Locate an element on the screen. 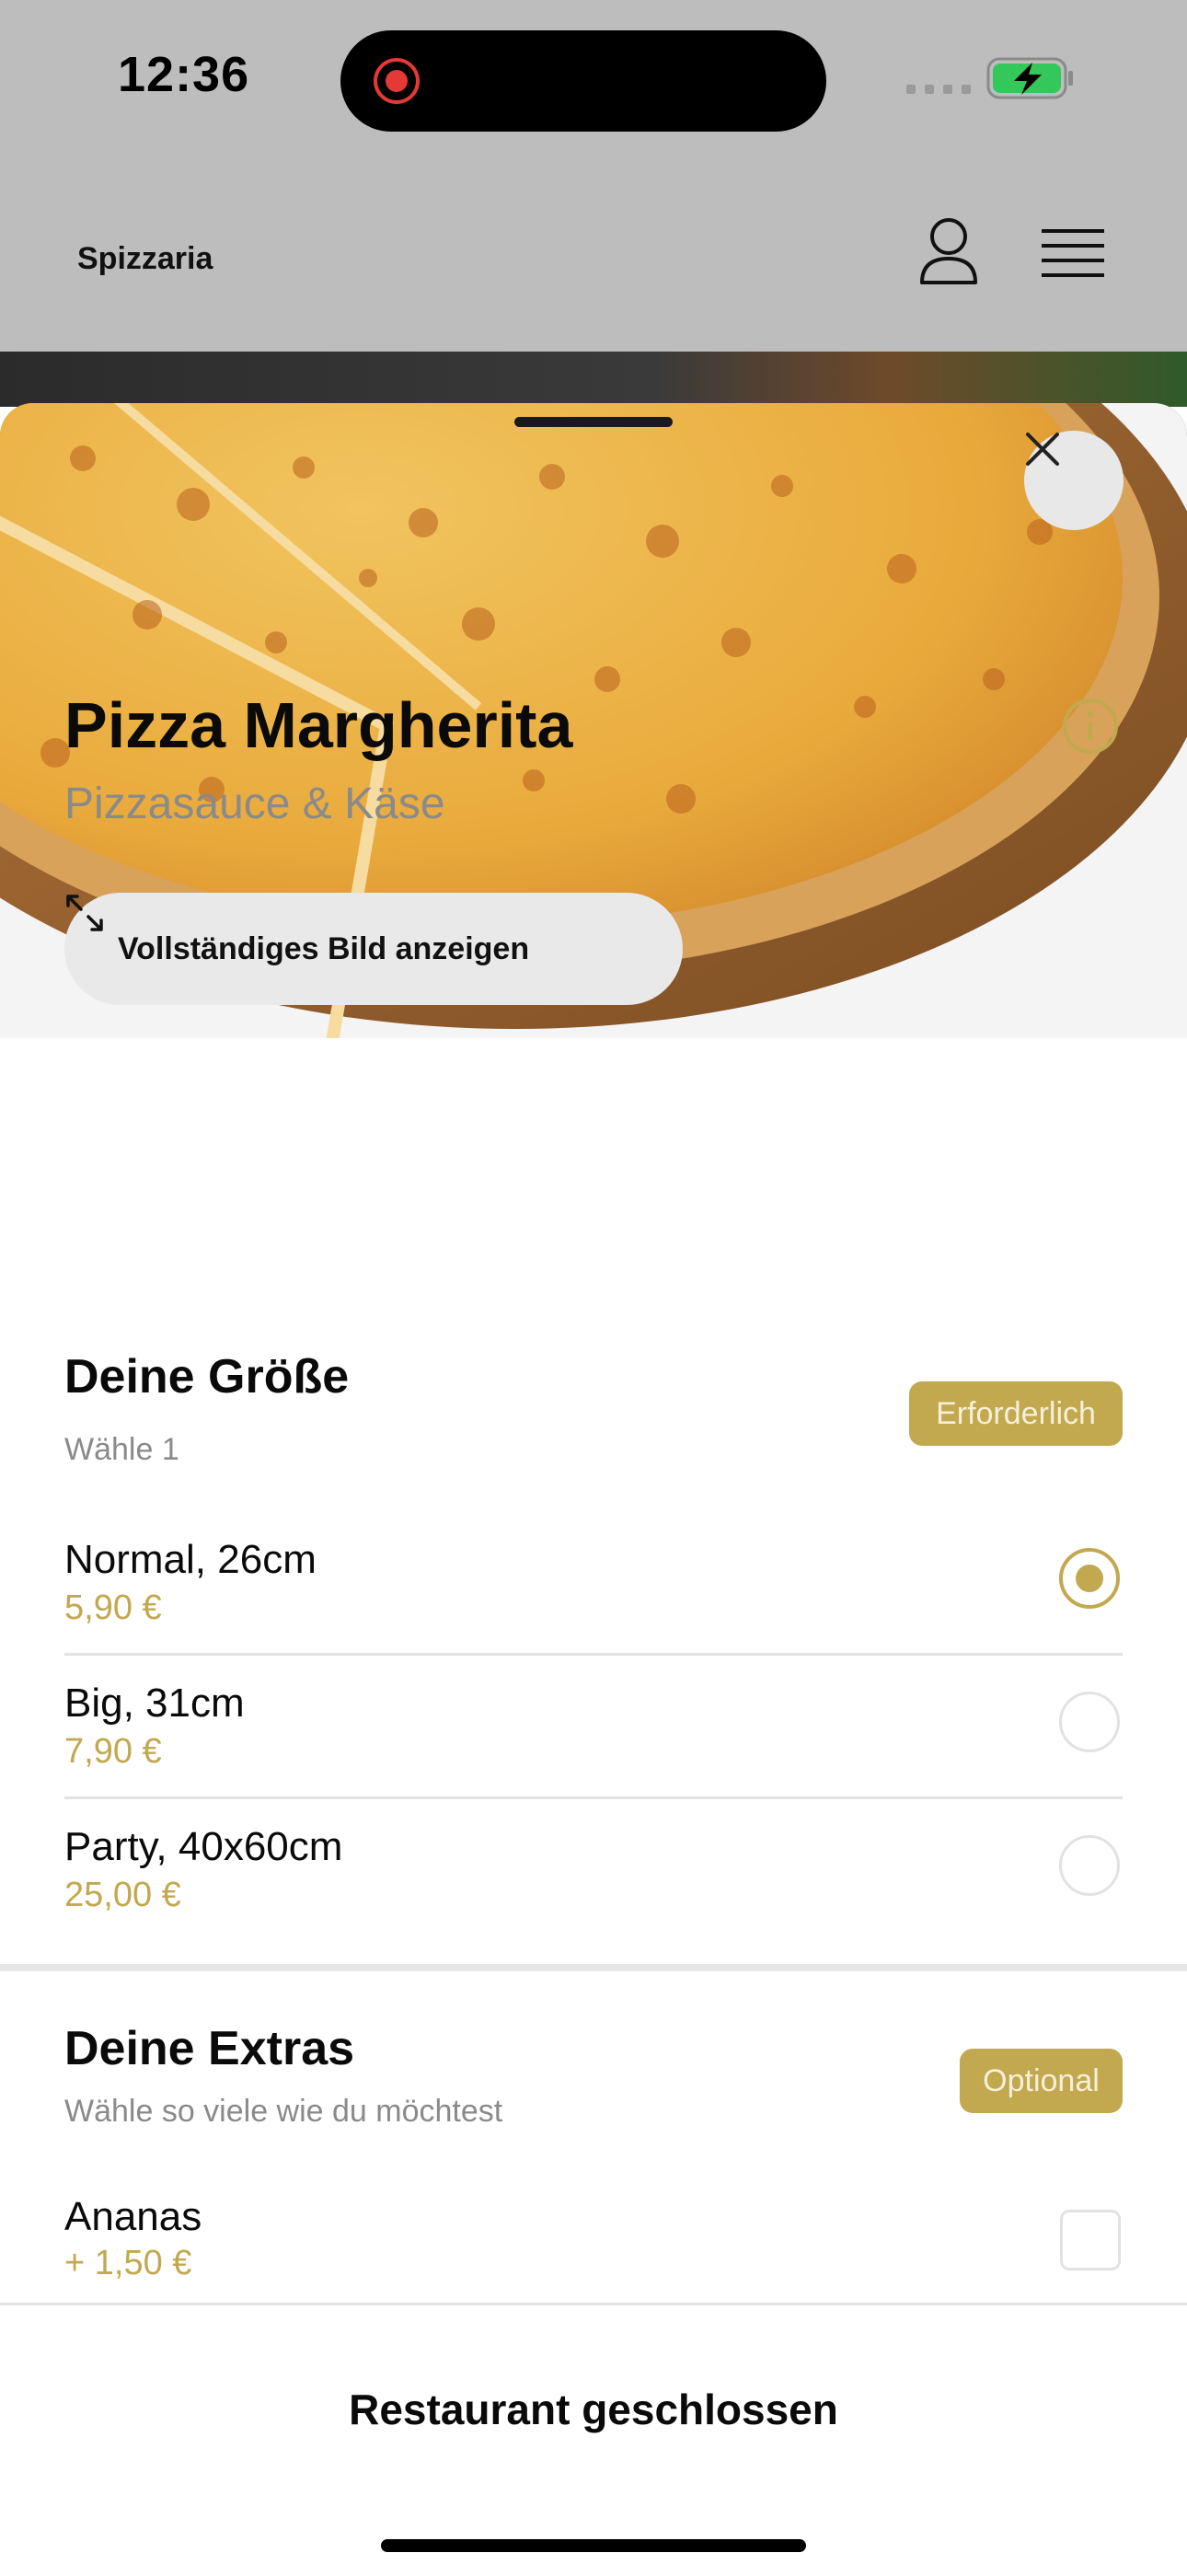  battery-charging-icon is located at coordinates (1029, 78).